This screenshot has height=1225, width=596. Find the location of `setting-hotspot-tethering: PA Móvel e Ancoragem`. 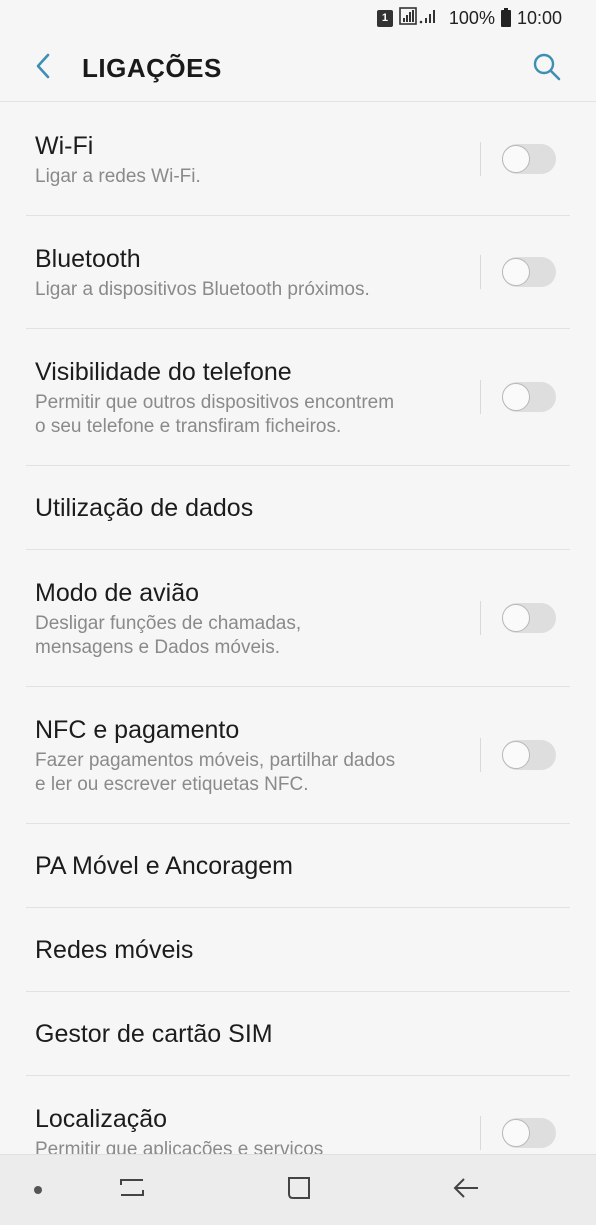

setting-hotspot-tethering: PA Móvel e Ancoragem is located at coordinates (298, 866).